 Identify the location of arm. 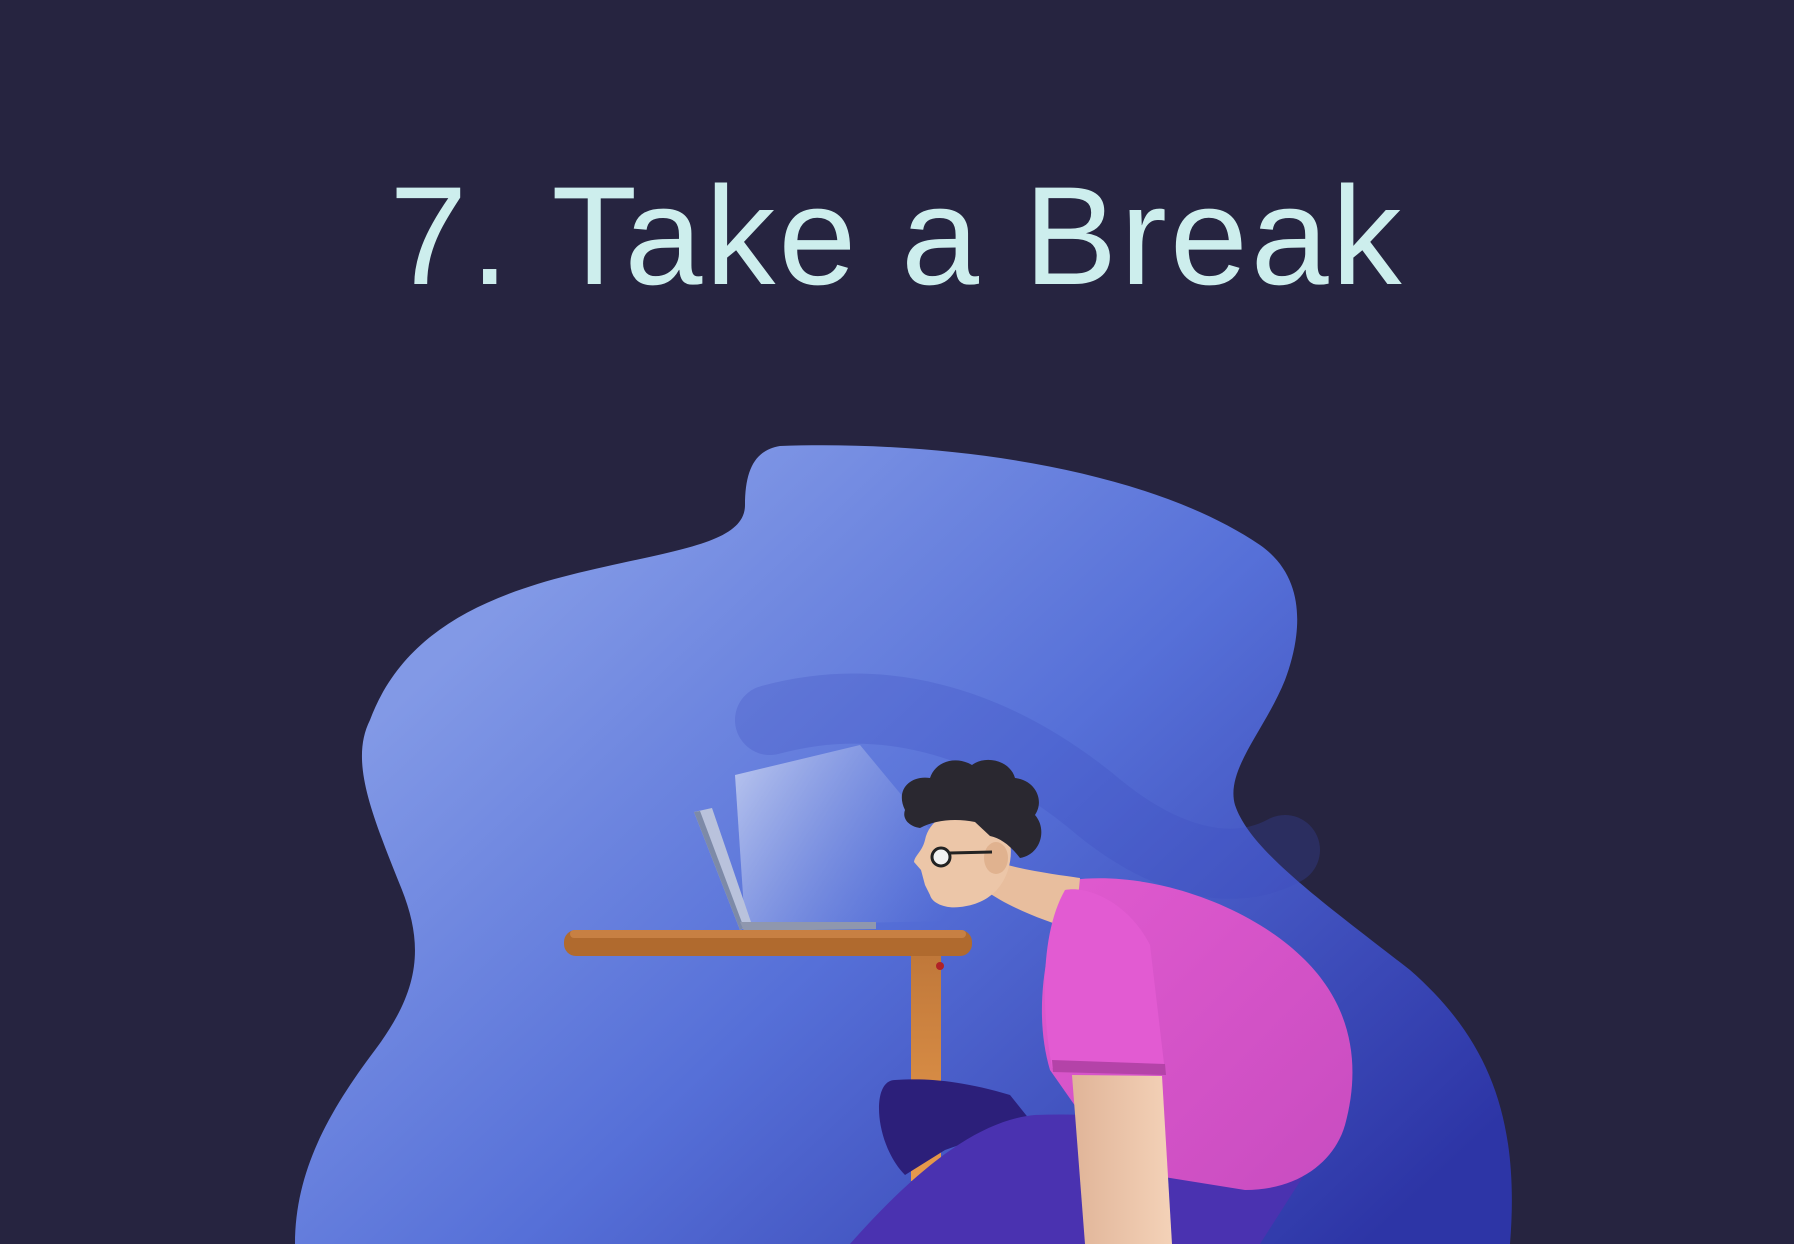
(1122, 1159).